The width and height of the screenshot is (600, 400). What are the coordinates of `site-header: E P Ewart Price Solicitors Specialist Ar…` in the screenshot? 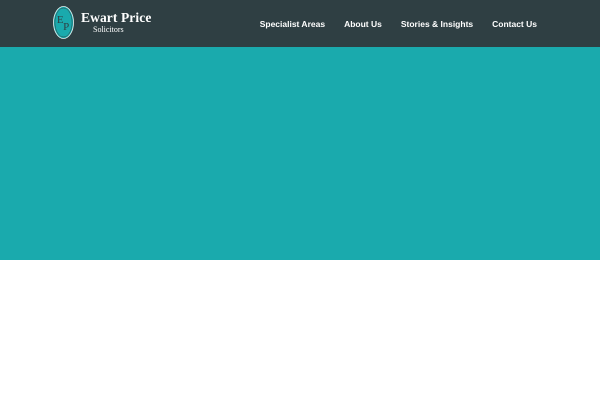 It's located at (300, 23).